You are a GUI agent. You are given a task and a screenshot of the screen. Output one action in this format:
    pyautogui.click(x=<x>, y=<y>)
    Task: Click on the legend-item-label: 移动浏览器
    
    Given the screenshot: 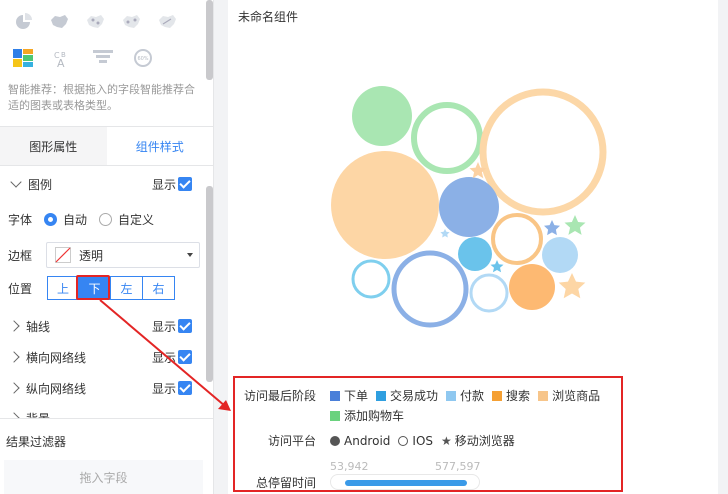 What is the action you would take?
    pyautogui.click(x=484, y=441)
    